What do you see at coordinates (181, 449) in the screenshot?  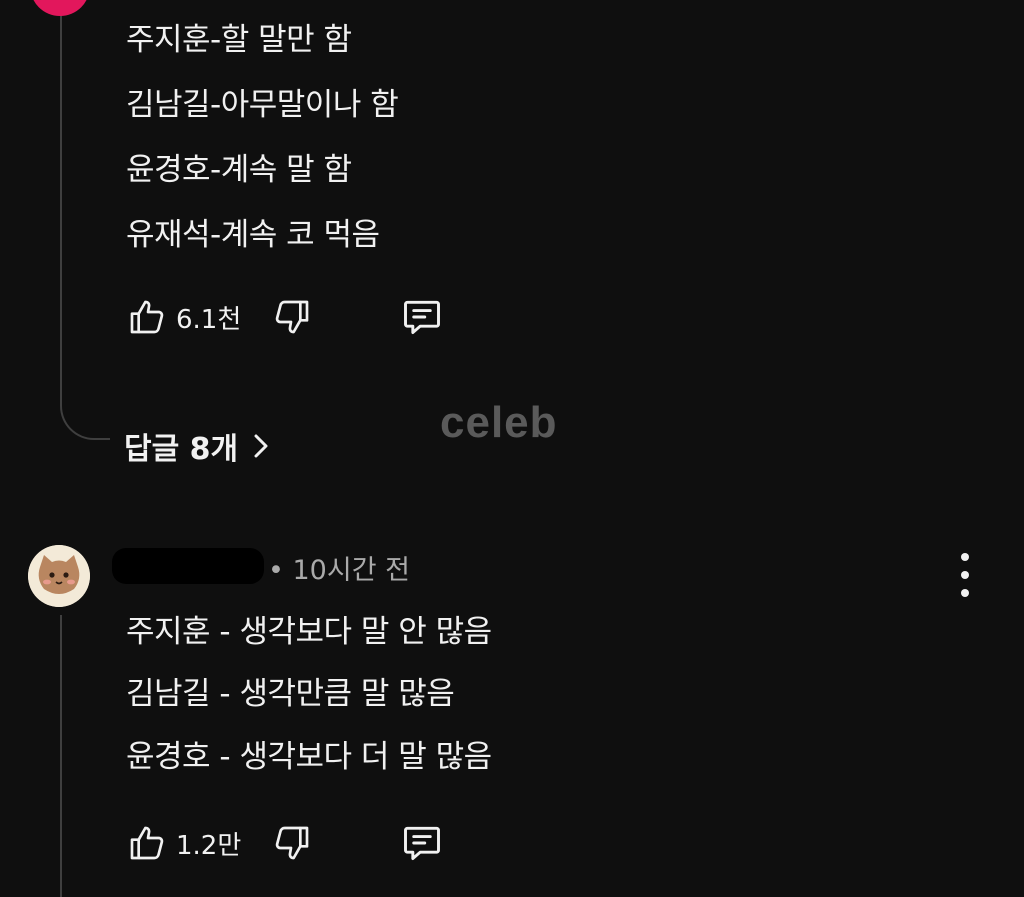 I see `replies-label: 답글 8개` at bounding box center [181, 449].